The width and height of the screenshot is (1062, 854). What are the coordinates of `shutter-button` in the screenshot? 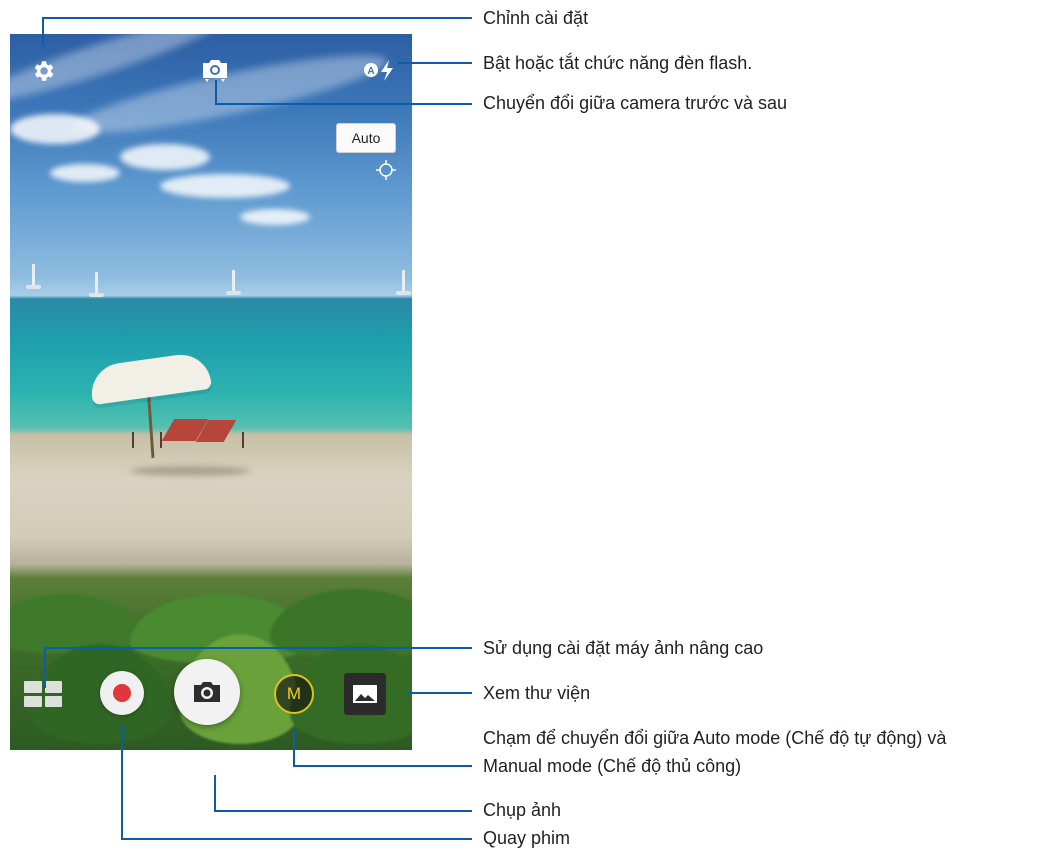 It's located at (207, 692).